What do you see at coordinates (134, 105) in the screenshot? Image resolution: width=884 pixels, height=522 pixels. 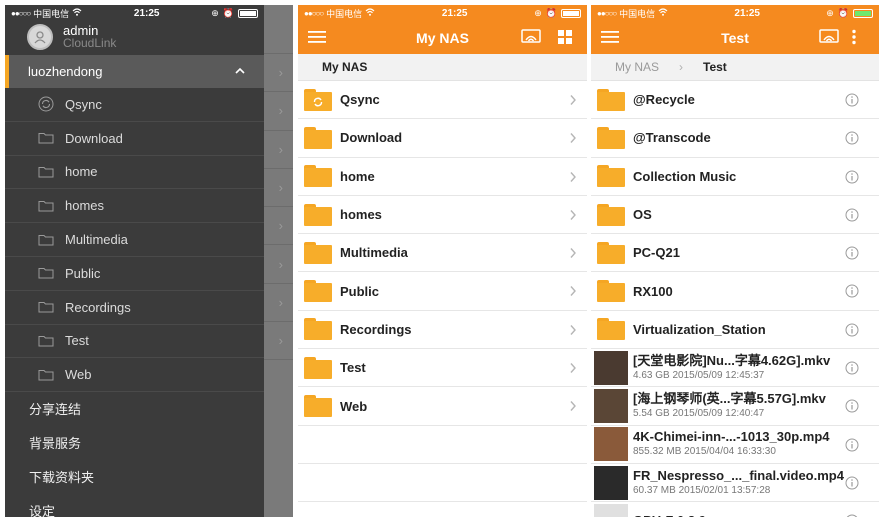 I see `drawer-item-qsync: Qsync` at bounding box center [134, 105].